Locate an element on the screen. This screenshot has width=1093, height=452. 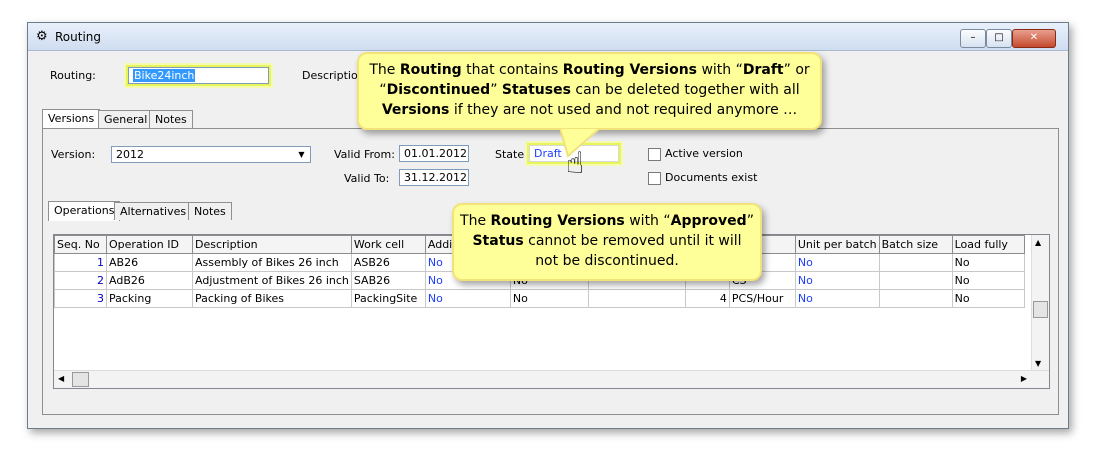
callout-bold: Draft is located at coordinates (763, 70).